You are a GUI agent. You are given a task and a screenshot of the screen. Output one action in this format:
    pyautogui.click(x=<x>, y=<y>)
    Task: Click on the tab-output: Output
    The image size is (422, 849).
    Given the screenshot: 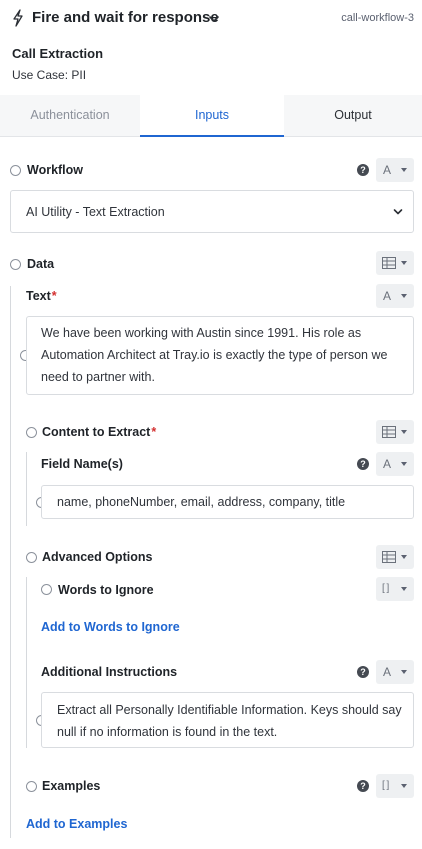 What is the action you would take?
    pyautogui.click(x=353, y=116)
    